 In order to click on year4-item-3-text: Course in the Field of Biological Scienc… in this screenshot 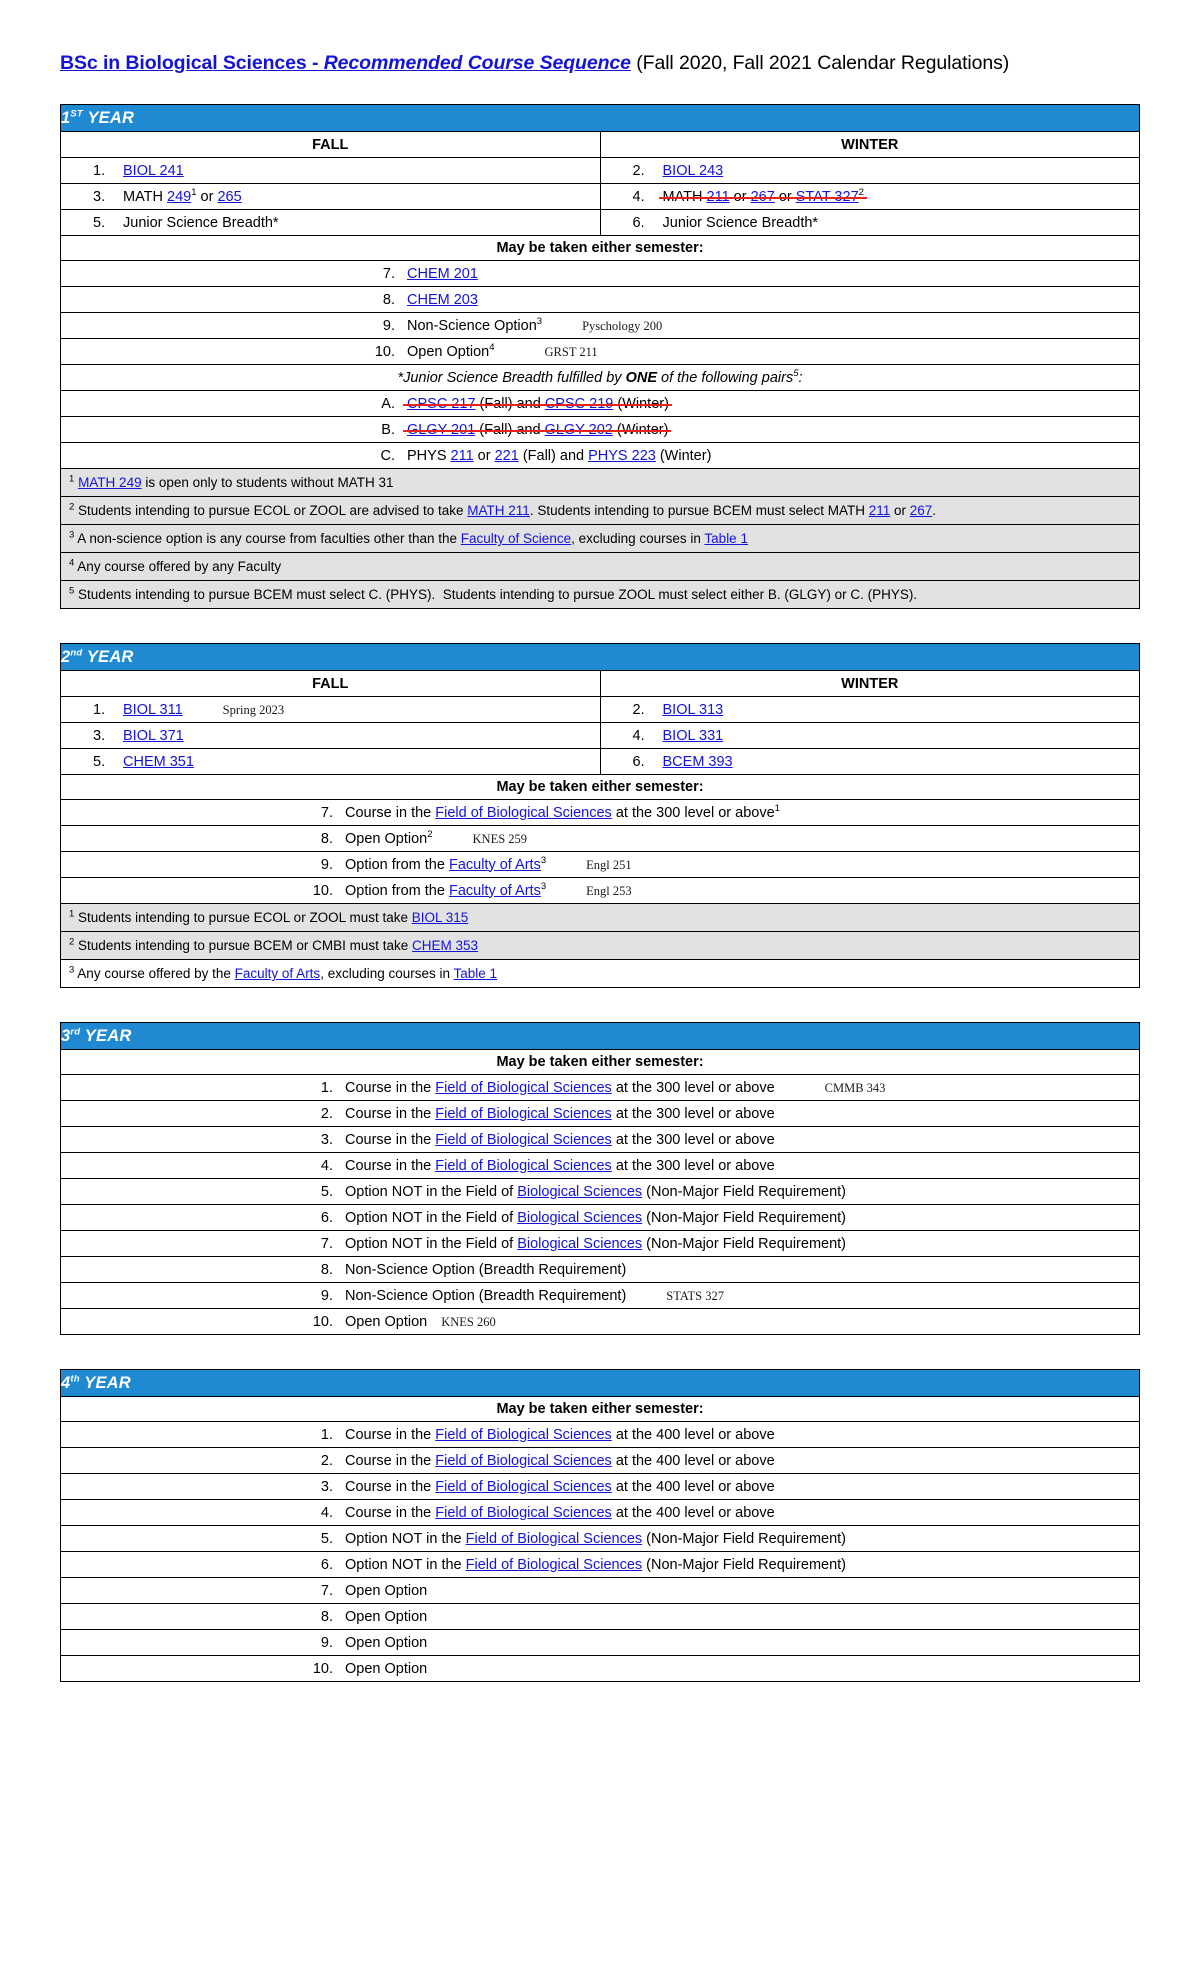, I will do `click(560, 1486)`.